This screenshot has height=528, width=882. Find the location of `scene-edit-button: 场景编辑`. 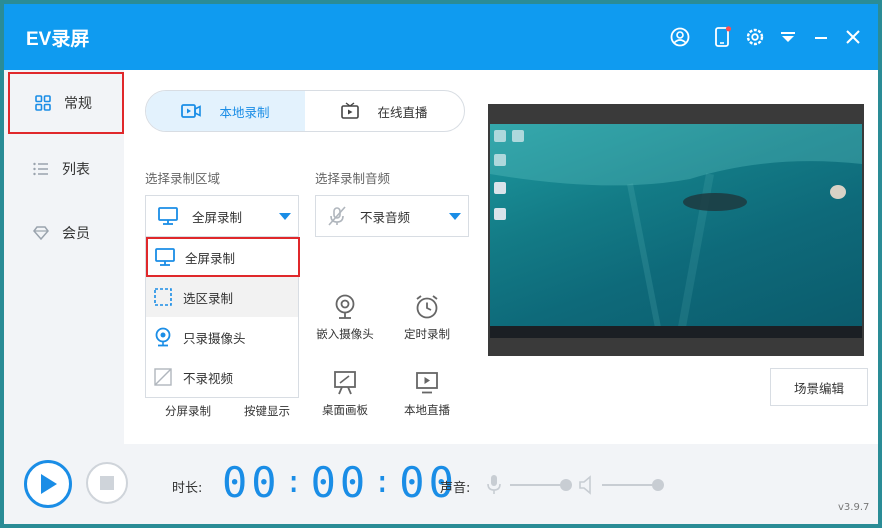

scene-edit-button: 场景编辑 is located at coordinates (819, 387).